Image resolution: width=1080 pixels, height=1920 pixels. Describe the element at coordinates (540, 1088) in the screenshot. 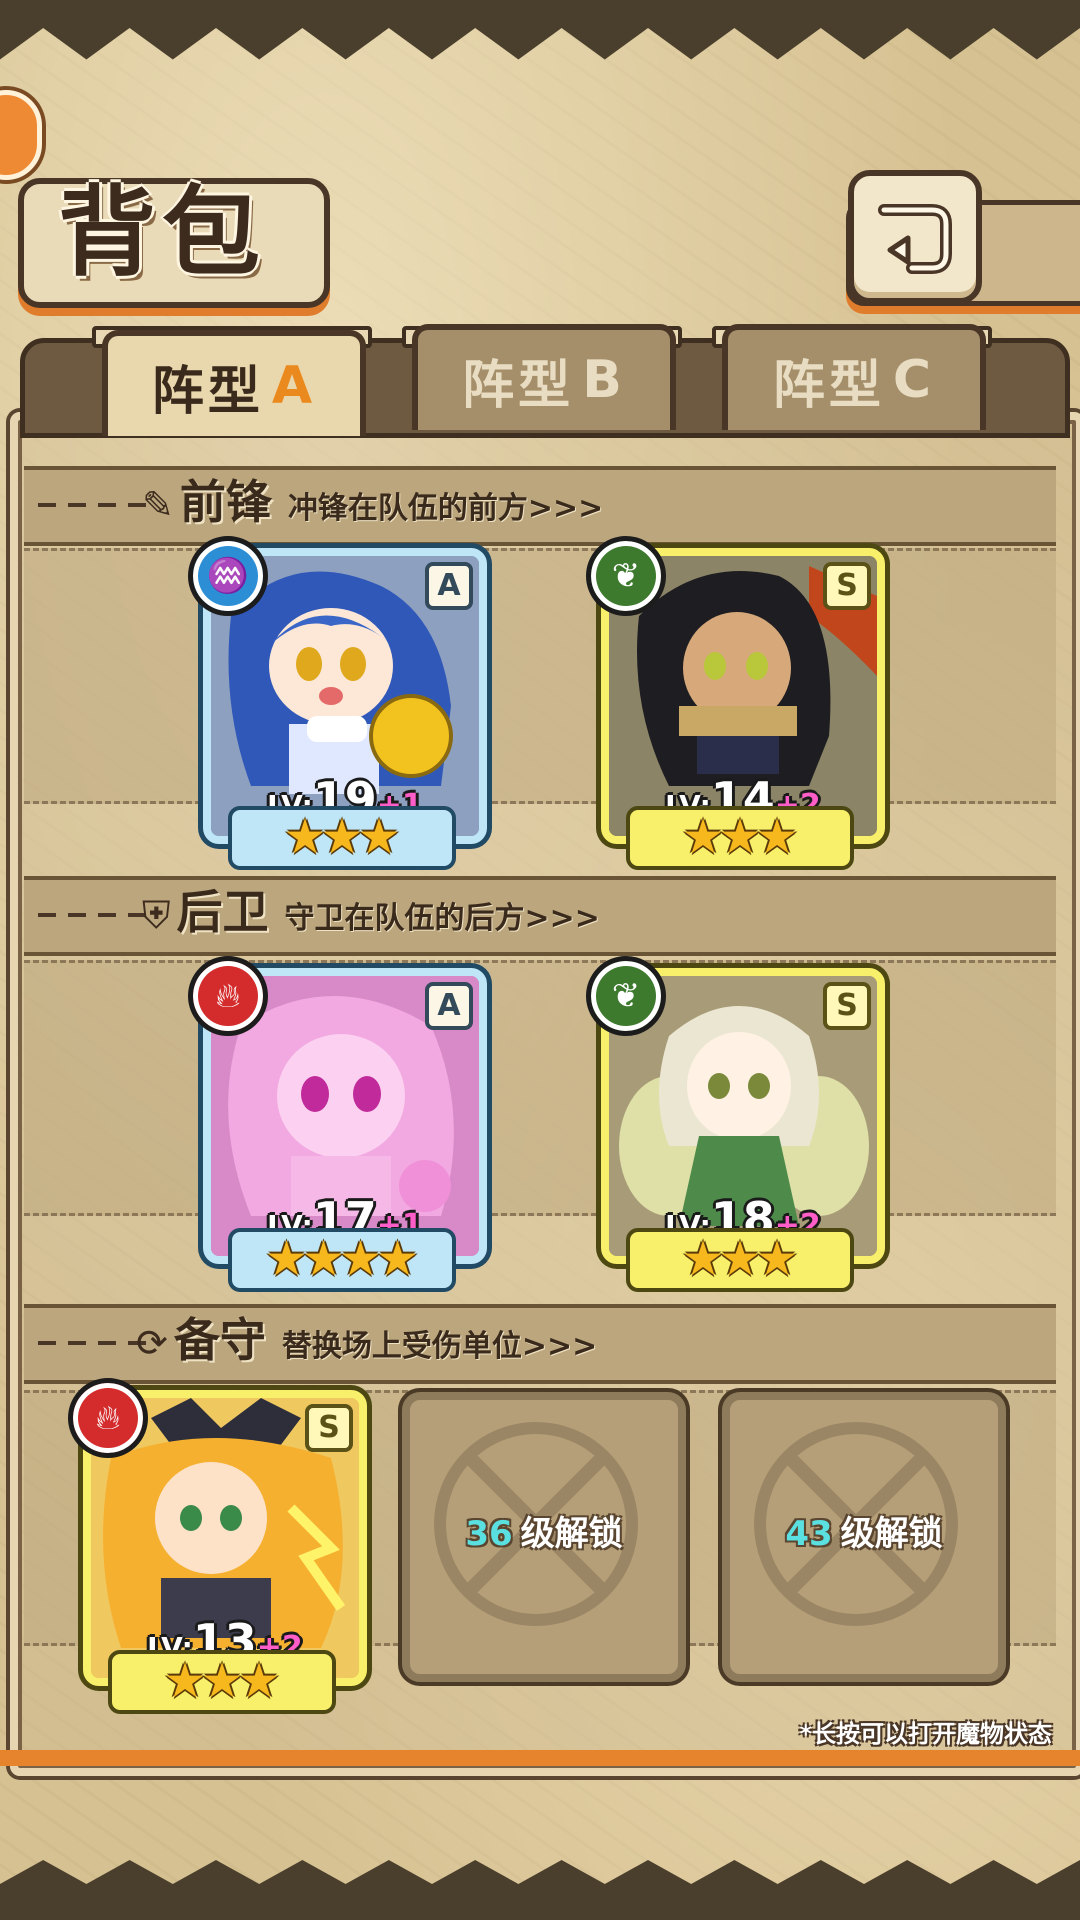

I see `back-row` at that location.